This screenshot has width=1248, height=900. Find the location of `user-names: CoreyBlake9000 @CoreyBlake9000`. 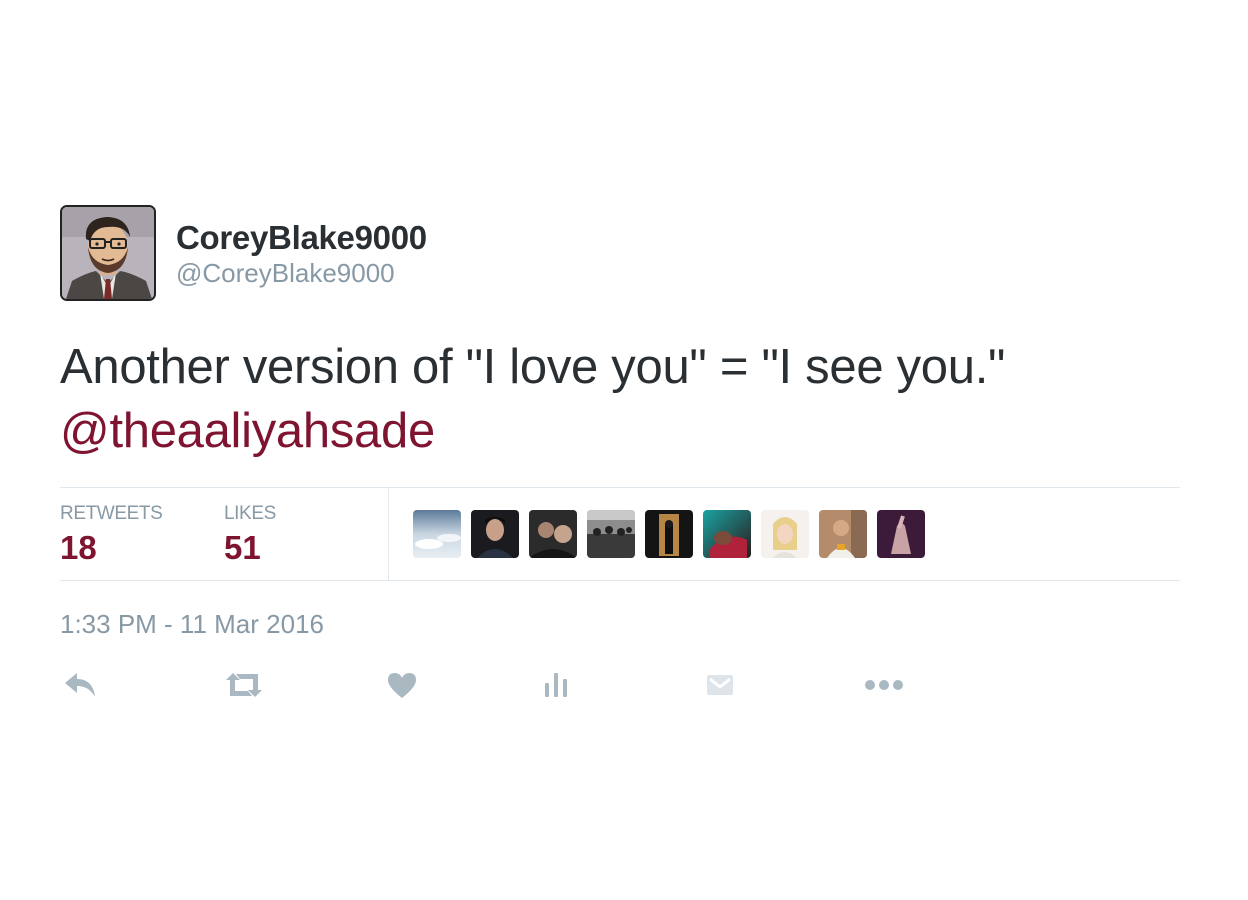

user-names: CoreyBlake9000 @CoreyBlake9000 is located at coordinates (301, 247).